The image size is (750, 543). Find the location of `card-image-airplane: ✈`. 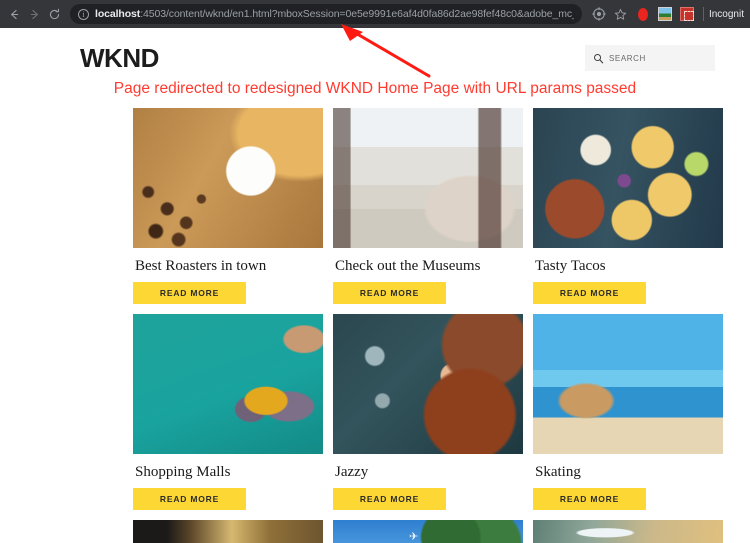

card-image-airplane: ✈ is located at coordinates (428, 531).